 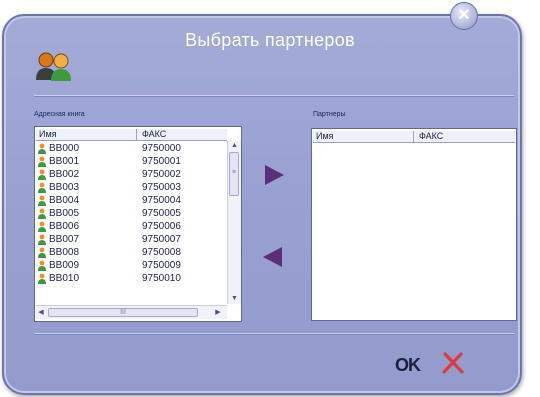 What do you see at coordinates (408, 365) in the screenshot?
I see `ok-button: OK` at bounding box center [408, 365].